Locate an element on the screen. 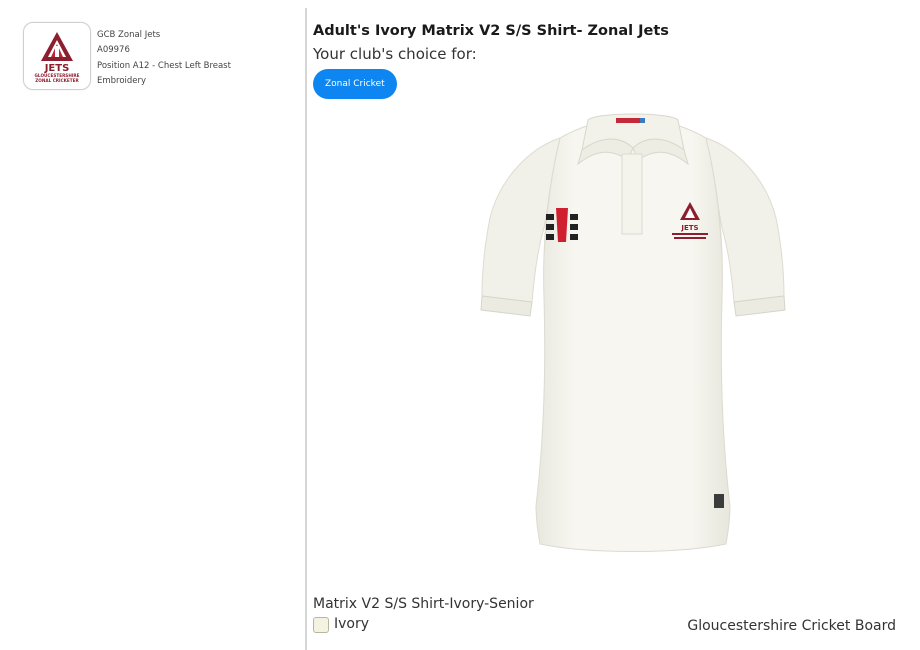 The image size is (920, 650). colour-swatch is located at coordinates (321, 625).